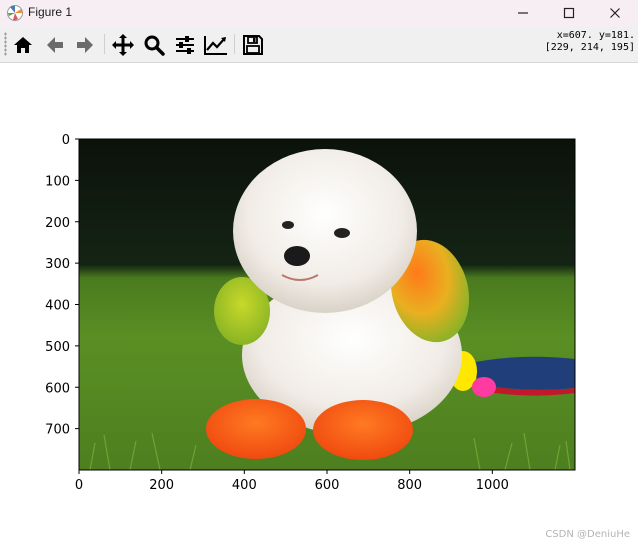 The height and width of the screenshot is (548, 638). I want to click on y-tick-label: 0, so click(66, 140).